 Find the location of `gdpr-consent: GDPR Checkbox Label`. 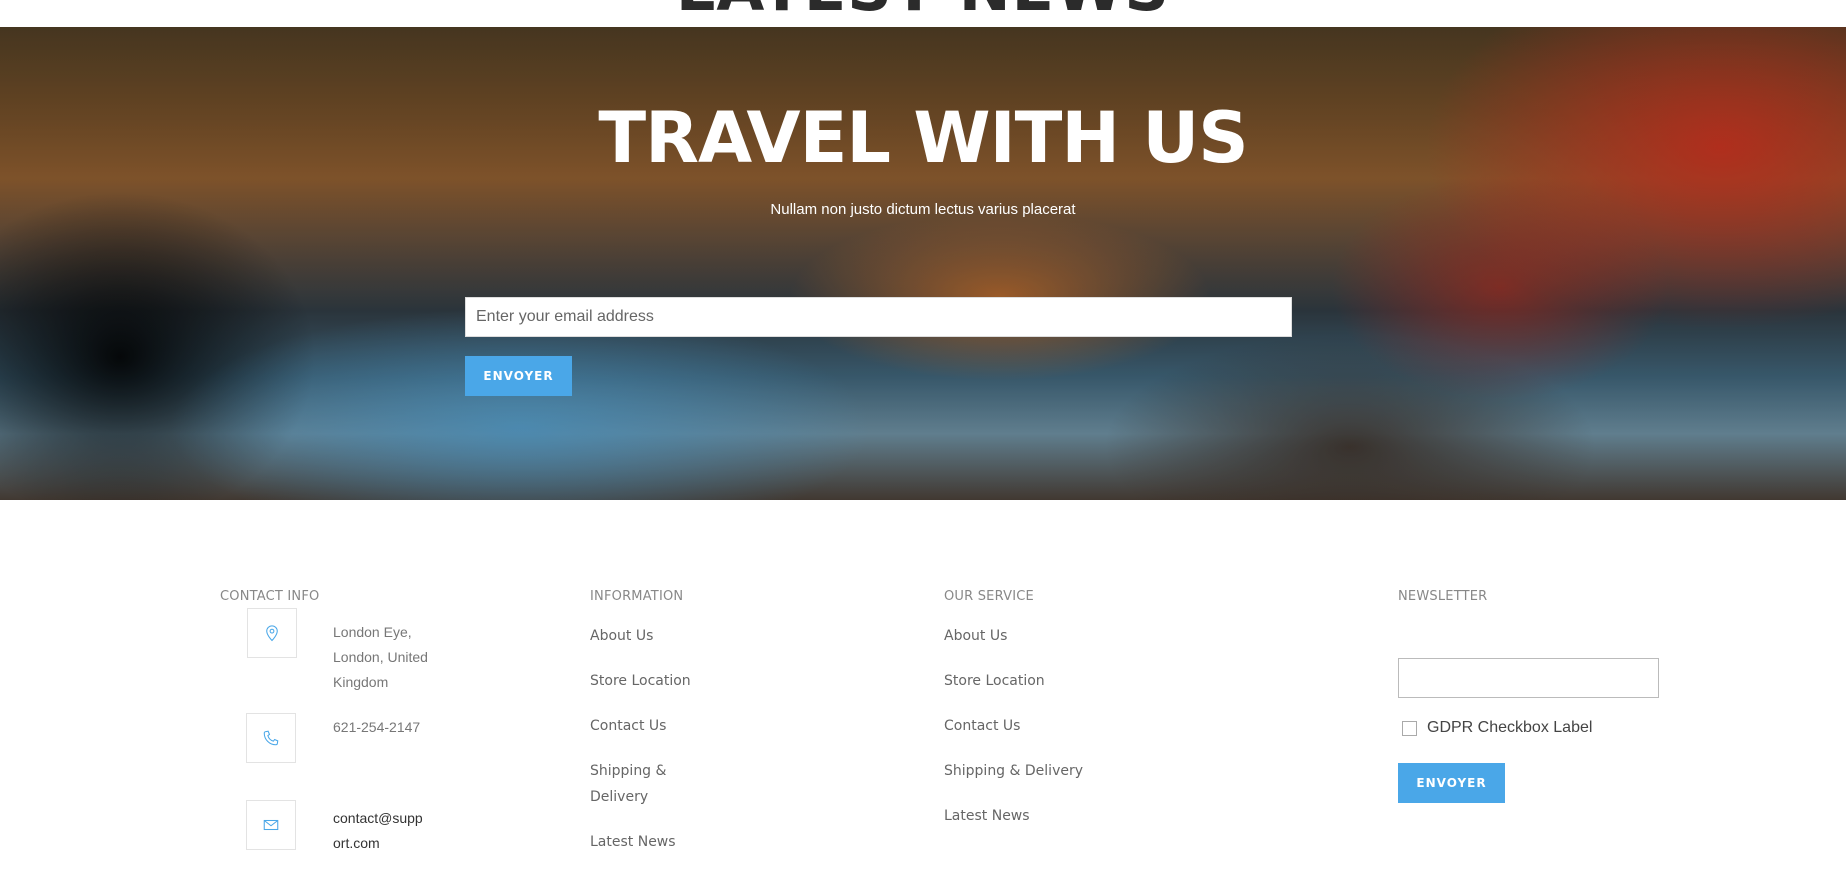

gdpr-consent: GDPR Checkbox Label is located at coordinates (1497, 728).